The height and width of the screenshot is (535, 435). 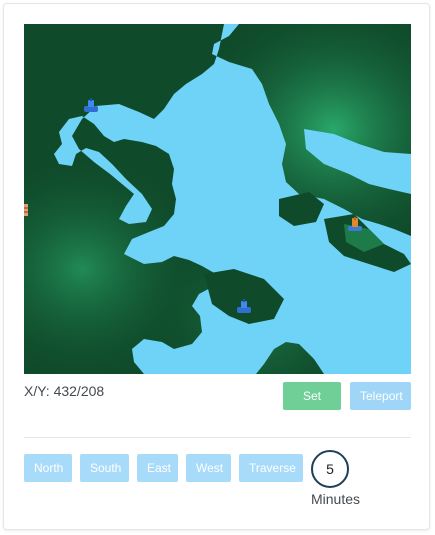 I want to click on coordinates-readout: X/Y: 432/208, so click(x=64, y=391).